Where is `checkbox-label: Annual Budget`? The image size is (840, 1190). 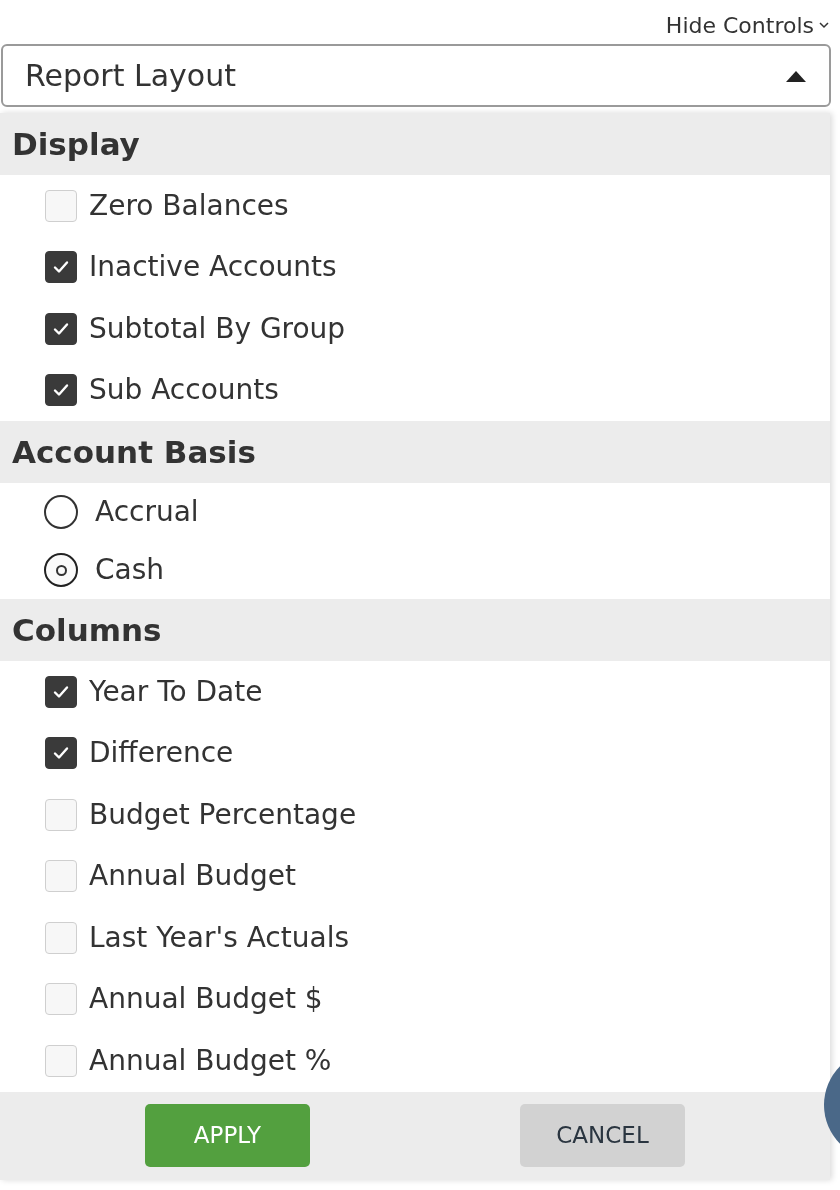 checkbox-label: Annual Budget is located at coordinates (192, 876).